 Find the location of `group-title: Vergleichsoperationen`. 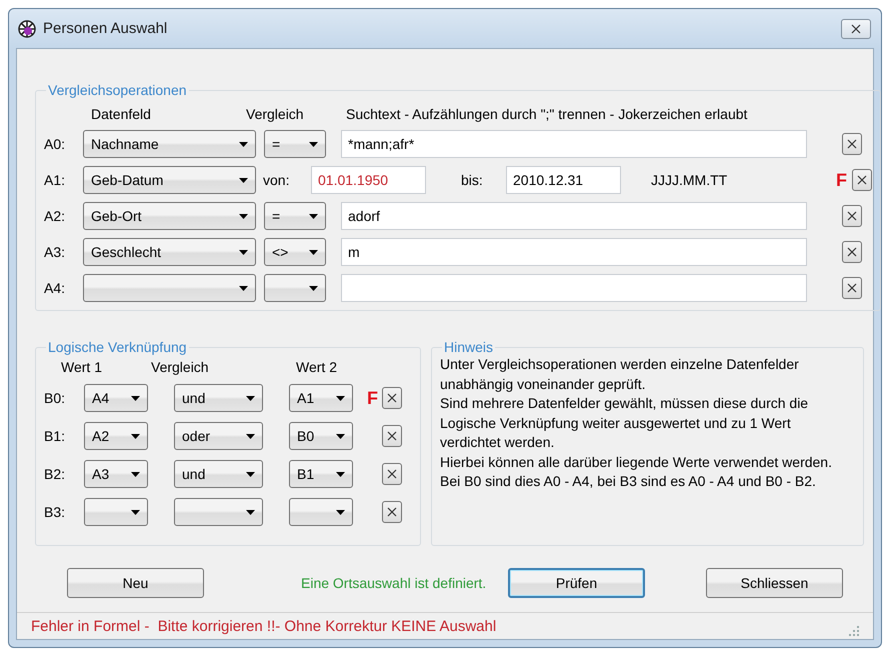

group-title: Vergleichsoperationen is located at coordinates (117, 90).